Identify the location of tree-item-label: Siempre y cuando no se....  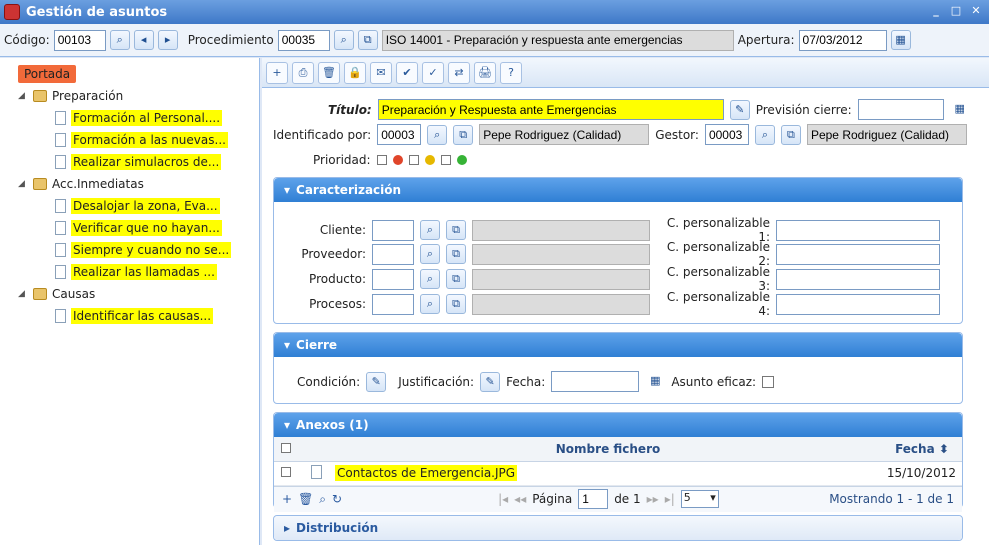
(151, 250).